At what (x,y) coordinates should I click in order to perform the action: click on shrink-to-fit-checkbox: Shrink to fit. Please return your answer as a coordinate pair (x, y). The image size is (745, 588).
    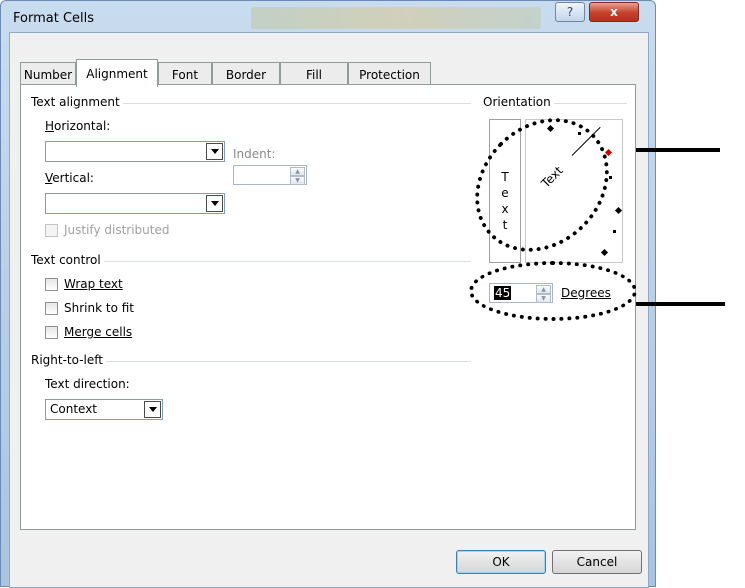
    Looking at the image, I should click on (89, 308).